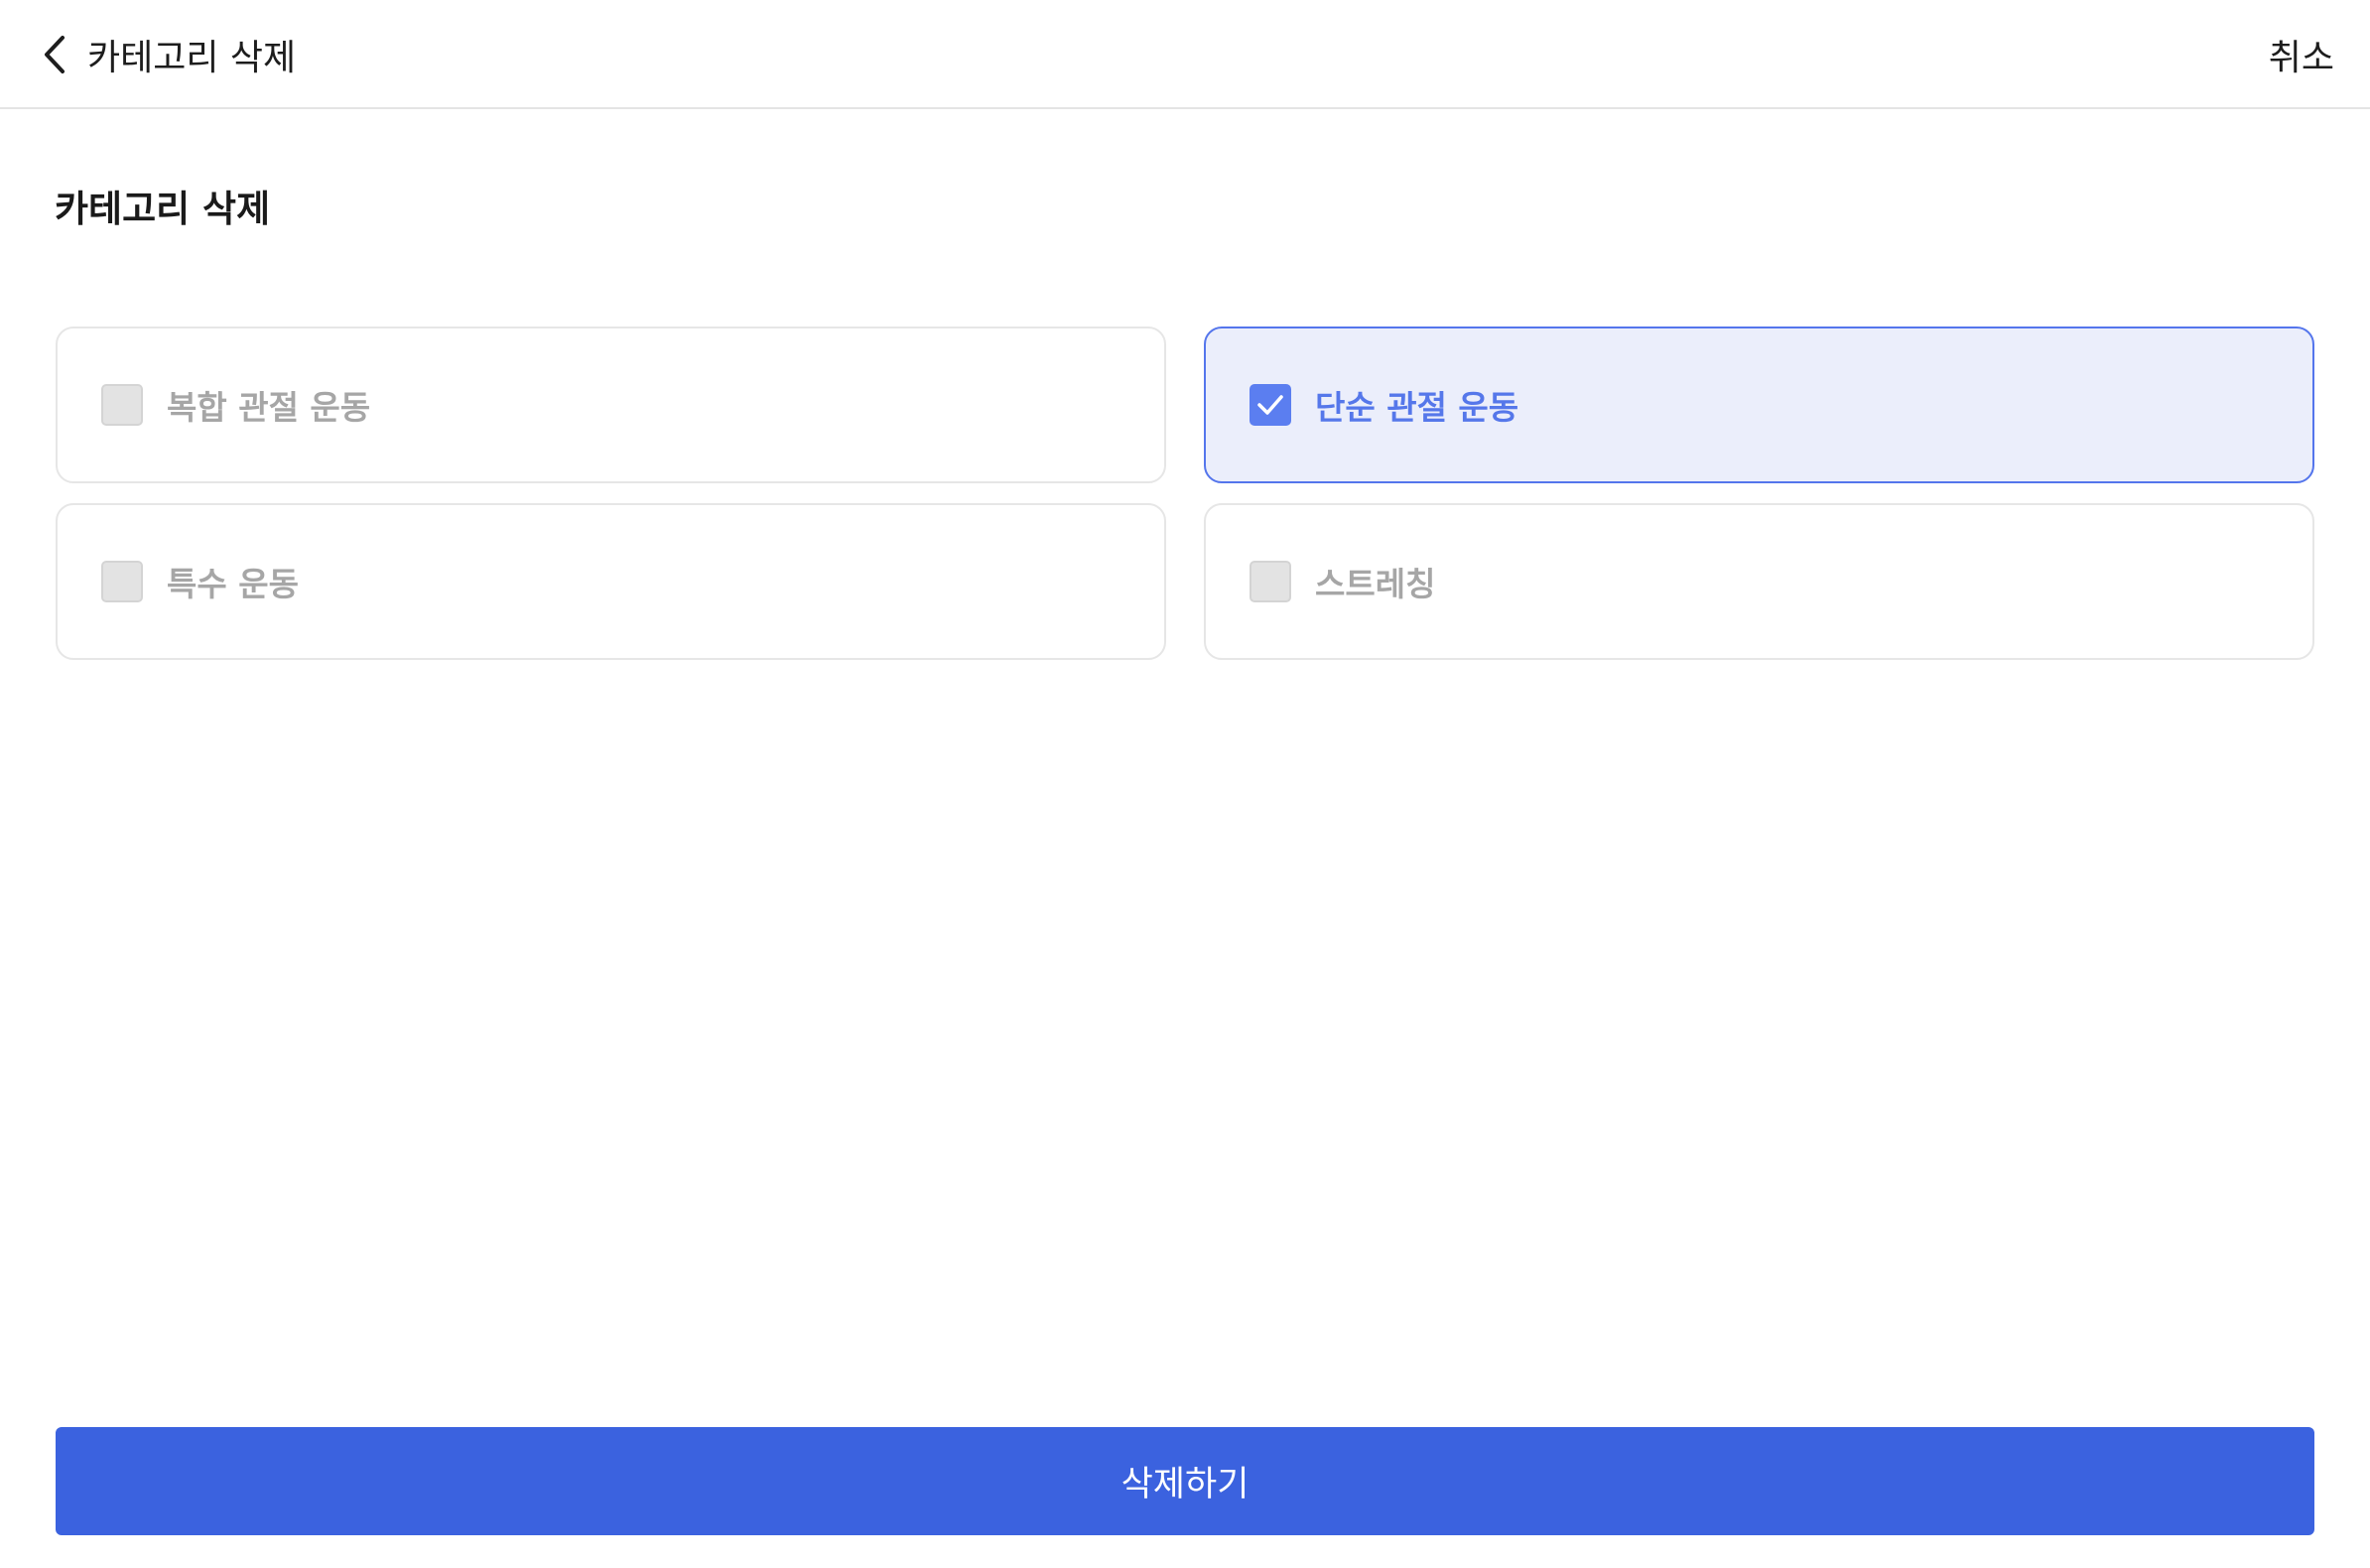  What do you see at coordinates (1185, 1481) in the screenshot?
I see `delete-button: 삭제하기` at bounding box center [1185, 1481].